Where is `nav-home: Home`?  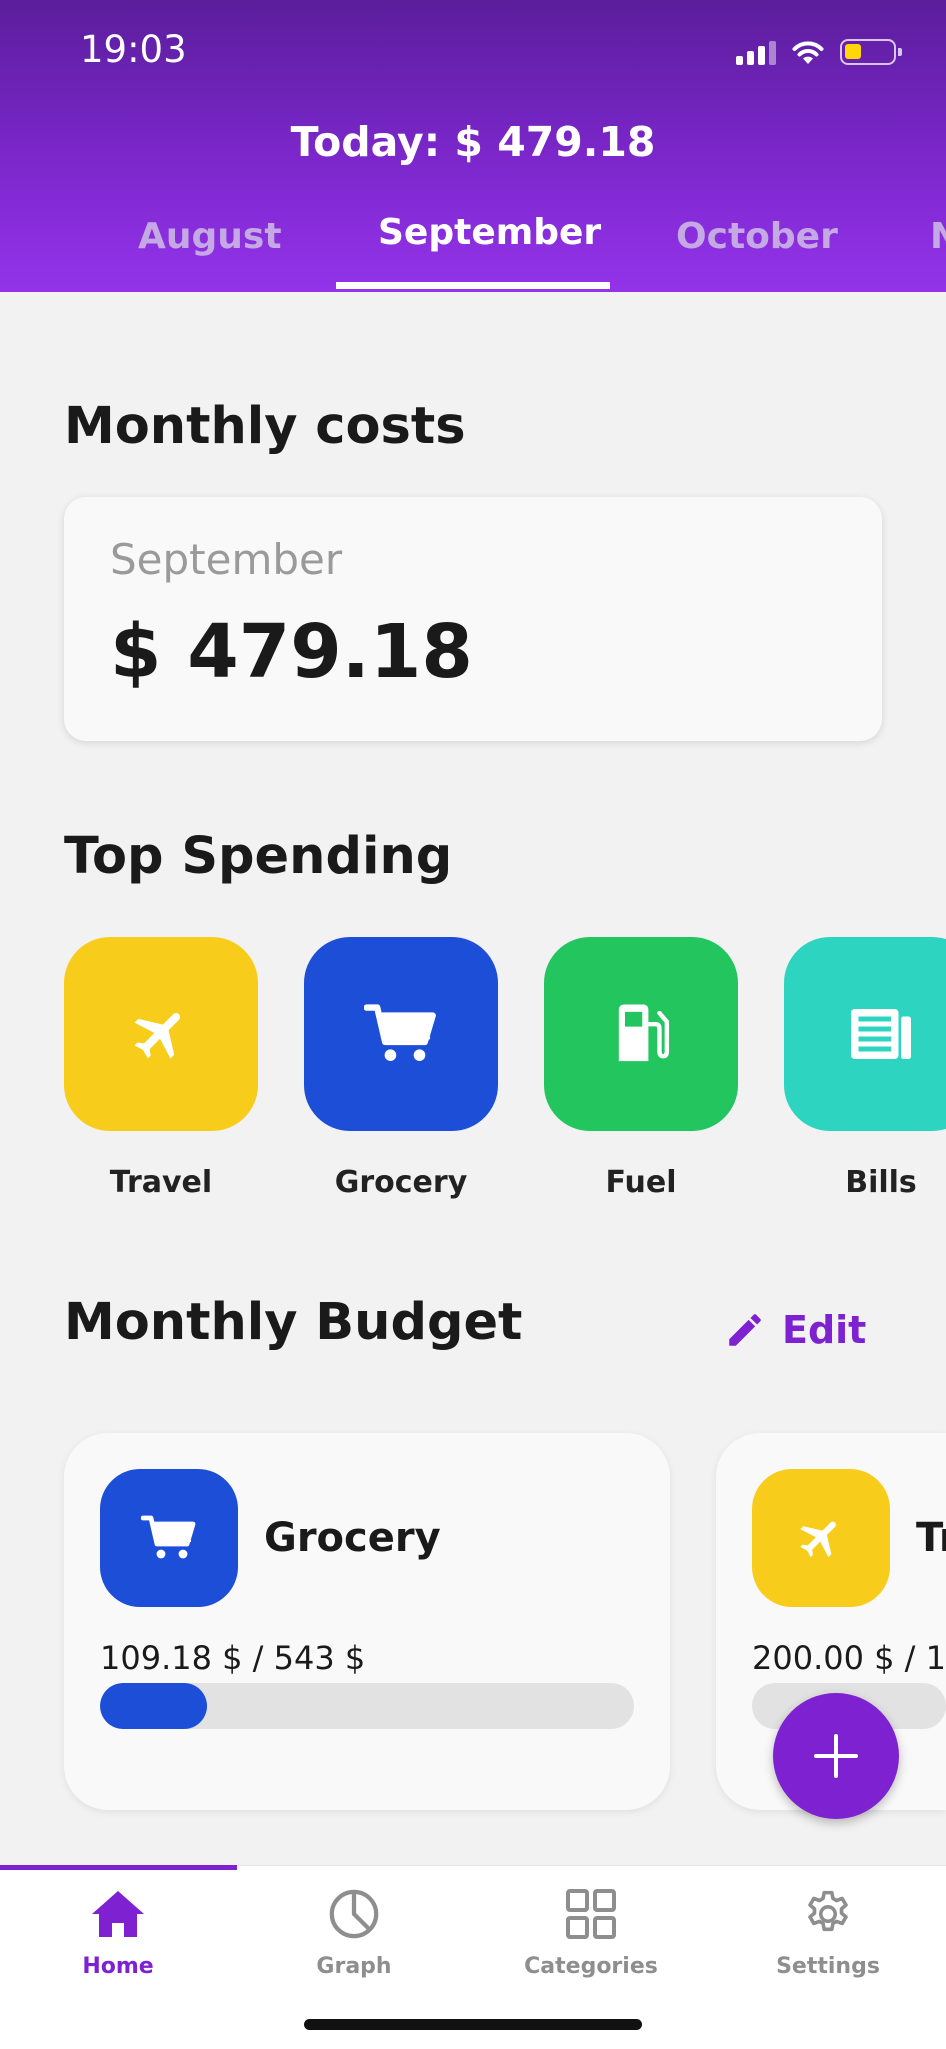
nav-home: Home is located at coordinates (118, 1931).